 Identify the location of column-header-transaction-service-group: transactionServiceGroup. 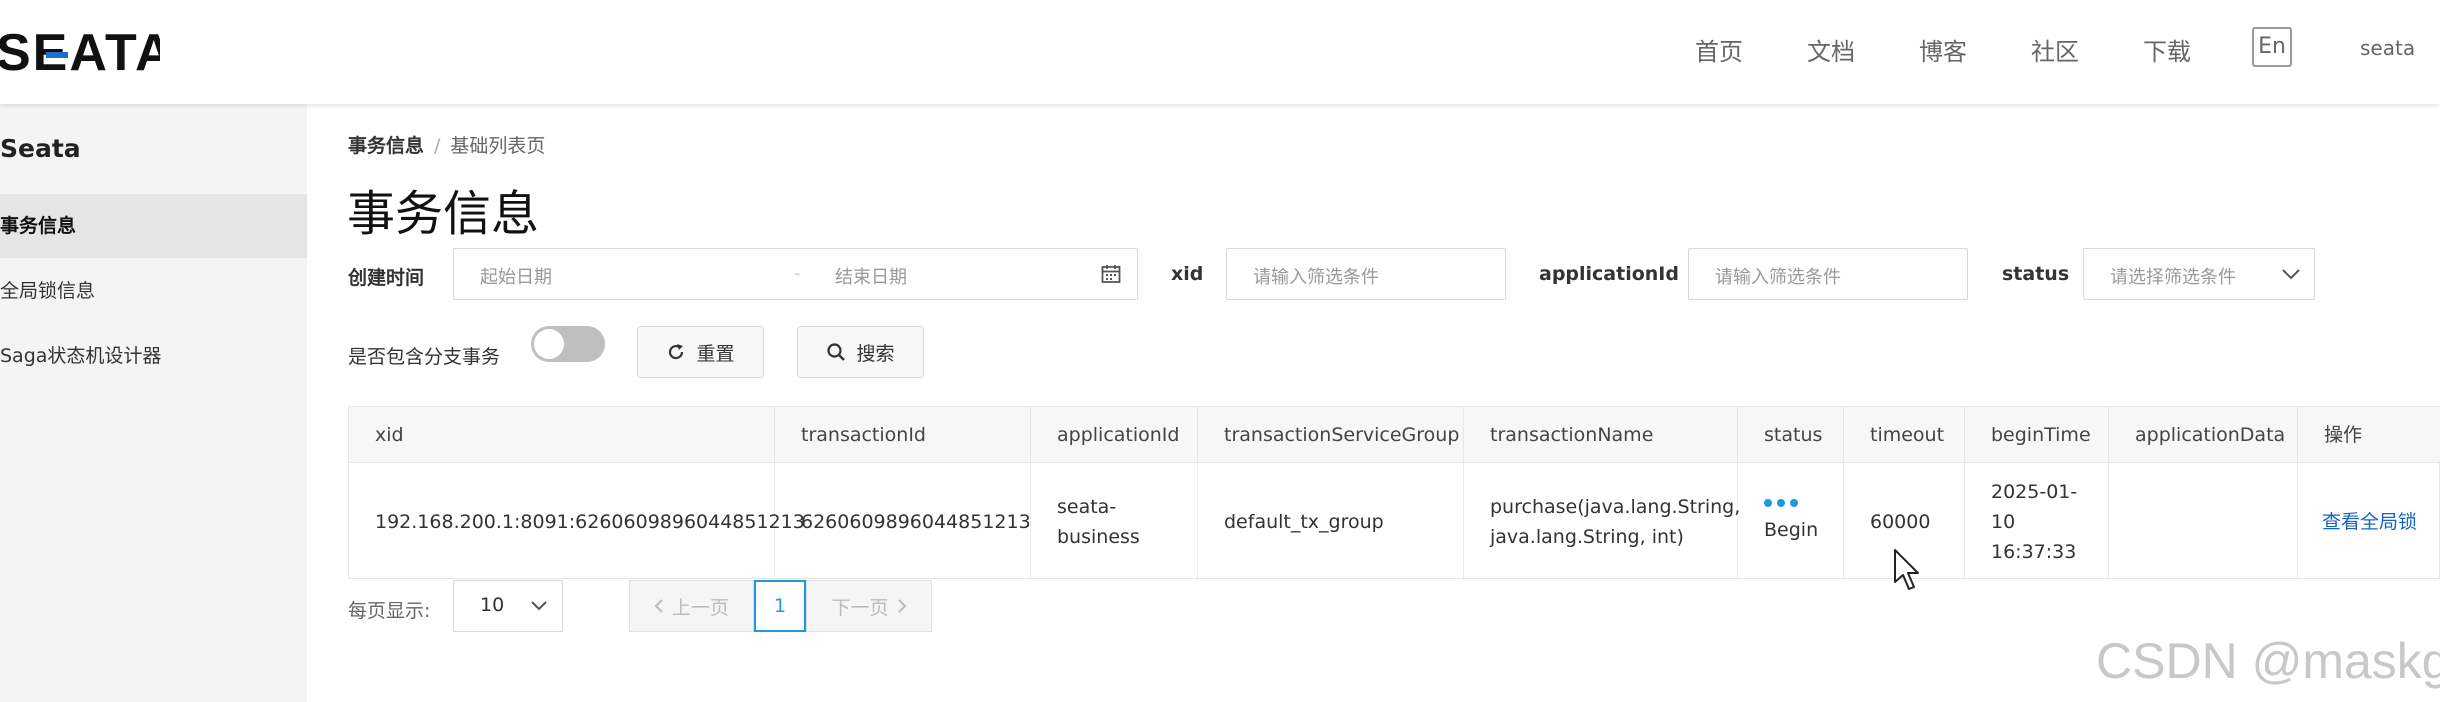
(1331, 435).